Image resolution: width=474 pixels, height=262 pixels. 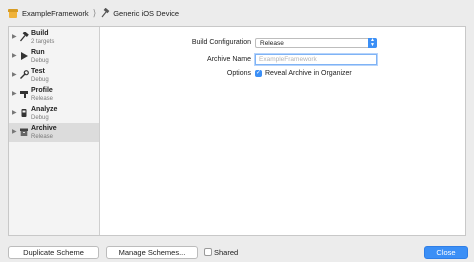 I want to click on toolbox-icon, so click(x=13, y=13).